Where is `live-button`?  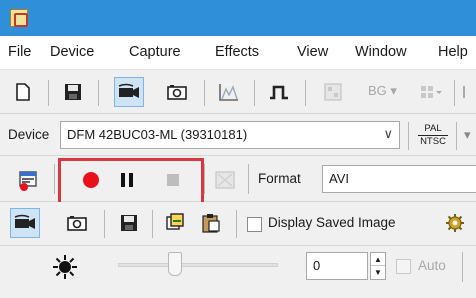 live-button is located at coordinates (25, 223).